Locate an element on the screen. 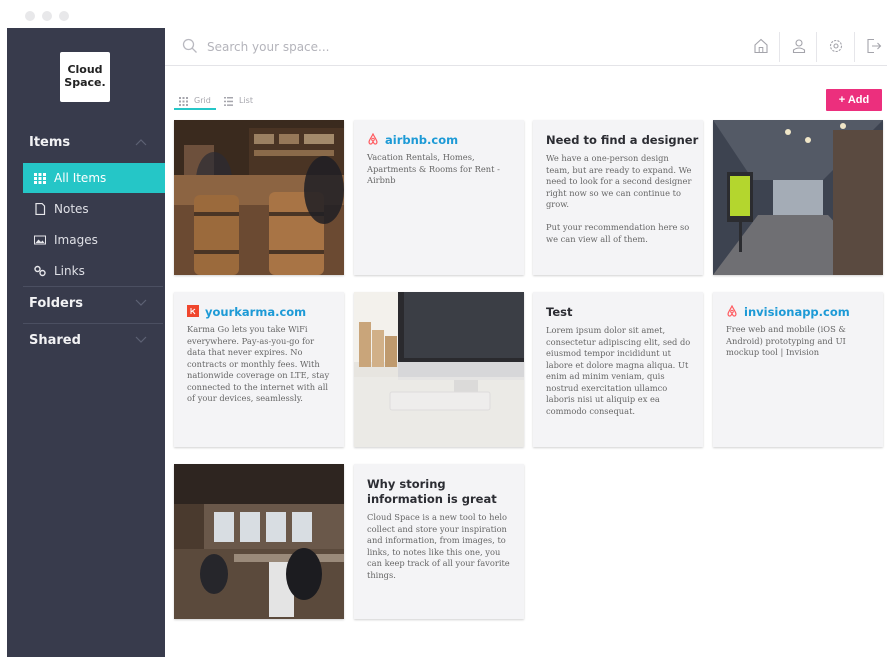 Image resolution: width=894 pixels, height=665 pixels. sidebar-item-all-items: All Items is located at coordinates (94, 178).